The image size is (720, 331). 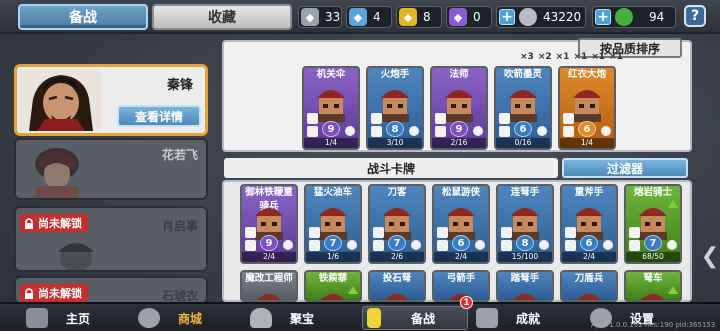 What do you see at coordinates (358, 17) in the screenshot?
I see `blue-shard-icon: ◆` at bounding box center [358, 17].